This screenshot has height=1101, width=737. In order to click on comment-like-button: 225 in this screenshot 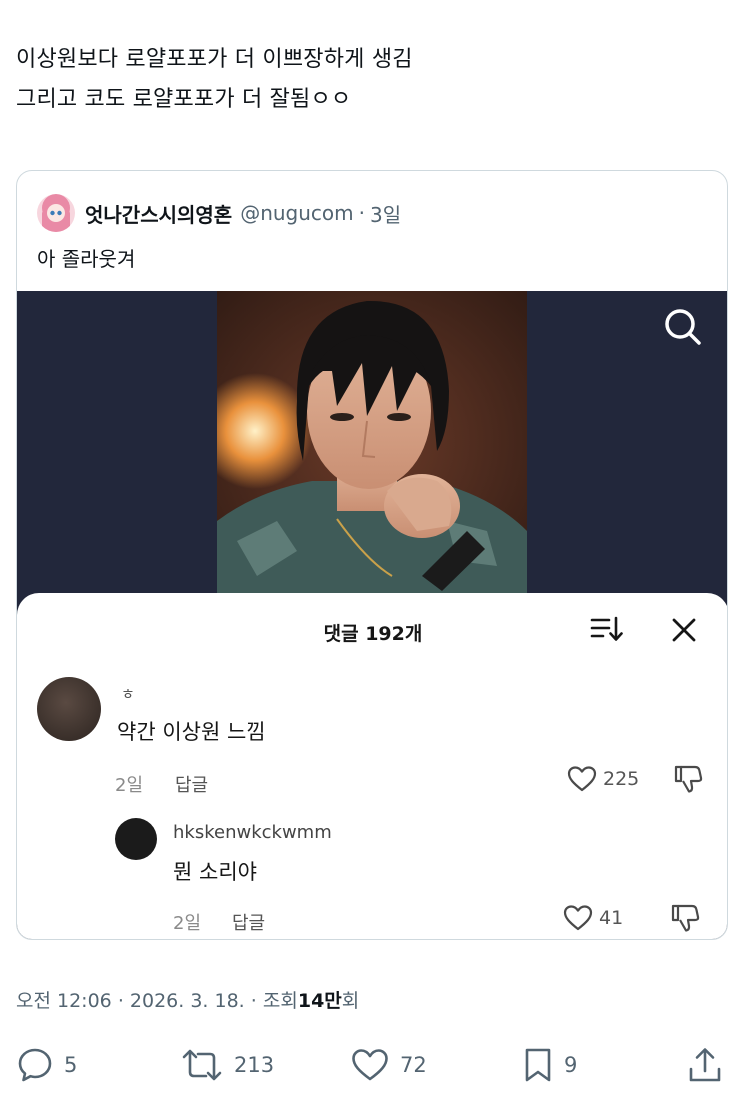, I will do `click(603, 779)`.